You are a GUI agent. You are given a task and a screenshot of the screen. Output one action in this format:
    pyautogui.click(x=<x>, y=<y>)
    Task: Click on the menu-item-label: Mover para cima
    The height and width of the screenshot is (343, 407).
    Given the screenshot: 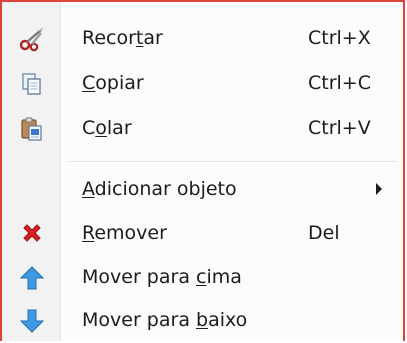 What is the action you would take?
    pyautogui.click(x=162, y=277)
    